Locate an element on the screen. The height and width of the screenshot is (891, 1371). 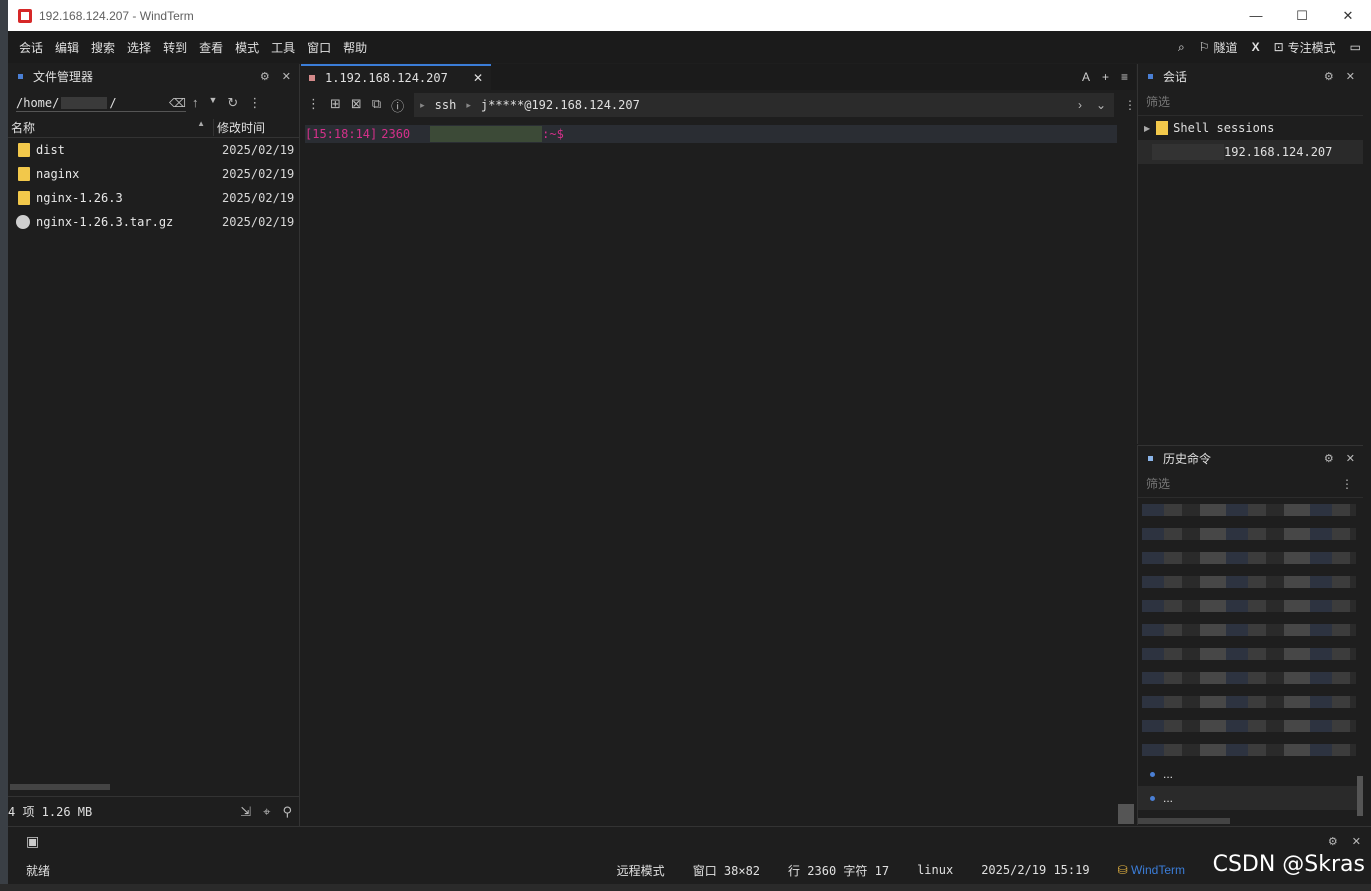
terminal-scrollbar is located at coordinates (1126, 814).